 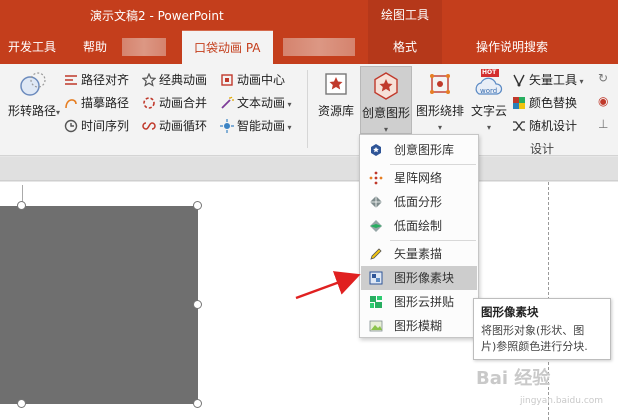 I want to click on watermark-url: jingyan.baidu.com, so click(x=562, y=401).